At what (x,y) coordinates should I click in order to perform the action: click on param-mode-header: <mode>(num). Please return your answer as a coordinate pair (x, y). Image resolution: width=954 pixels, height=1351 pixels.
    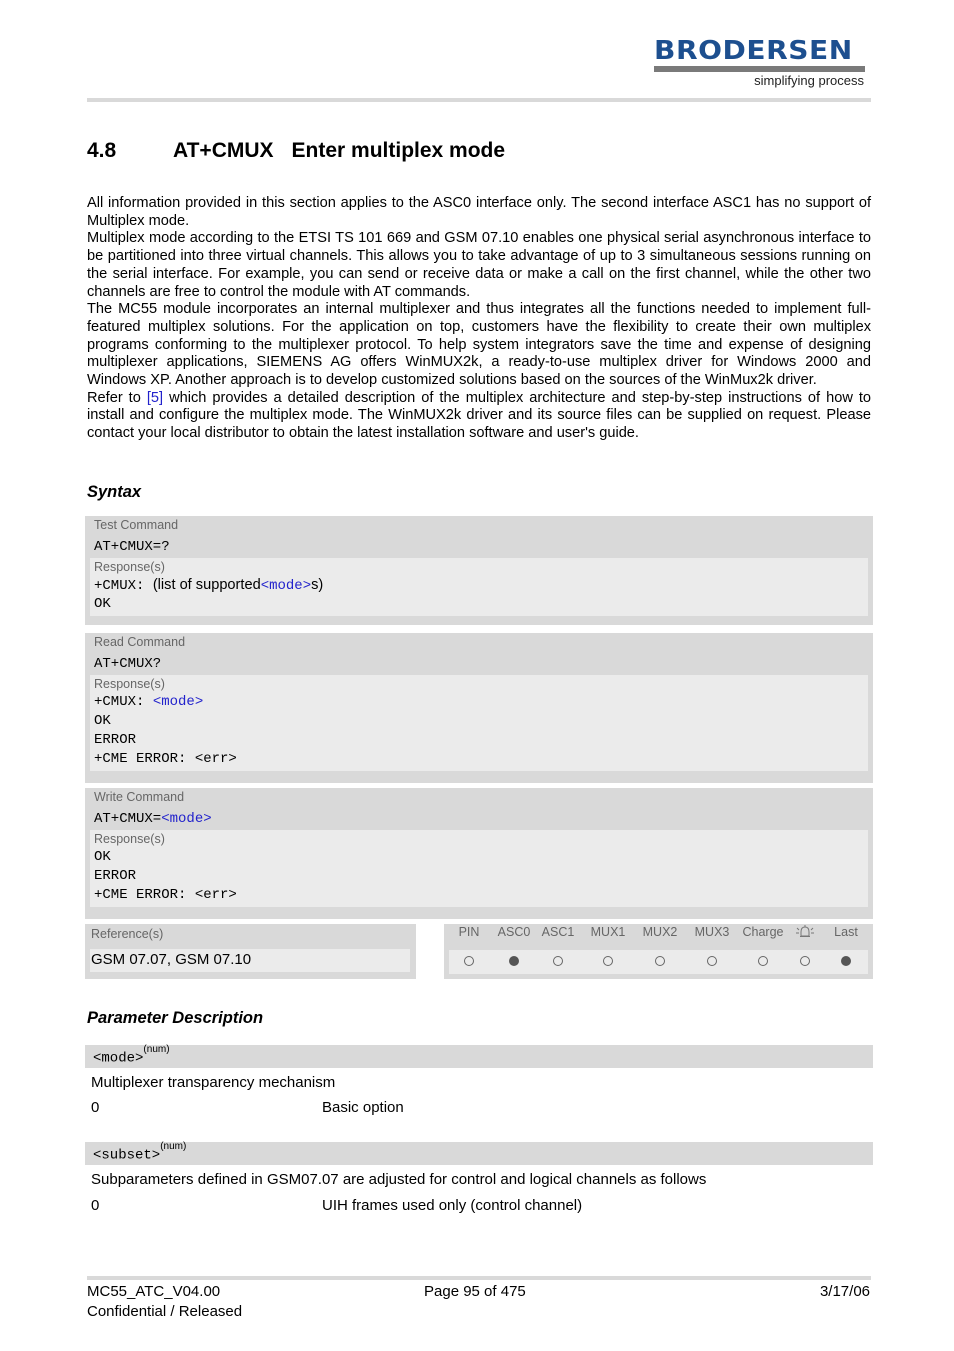
    Looking at the image, I should click on (479, 1056).